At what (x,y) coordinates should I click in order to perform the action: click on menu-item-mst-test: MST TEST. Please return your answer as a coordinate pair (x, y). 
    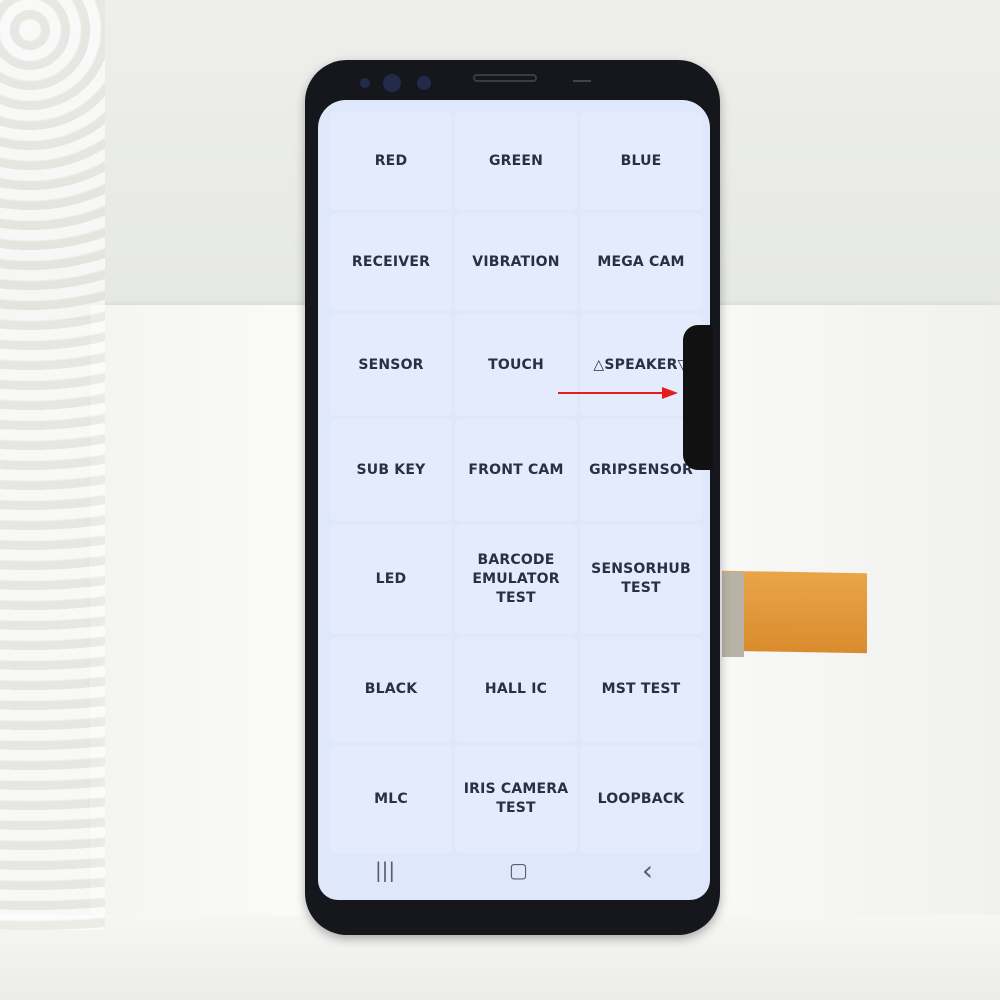
    Looking at the image, I should click on (641, 689).